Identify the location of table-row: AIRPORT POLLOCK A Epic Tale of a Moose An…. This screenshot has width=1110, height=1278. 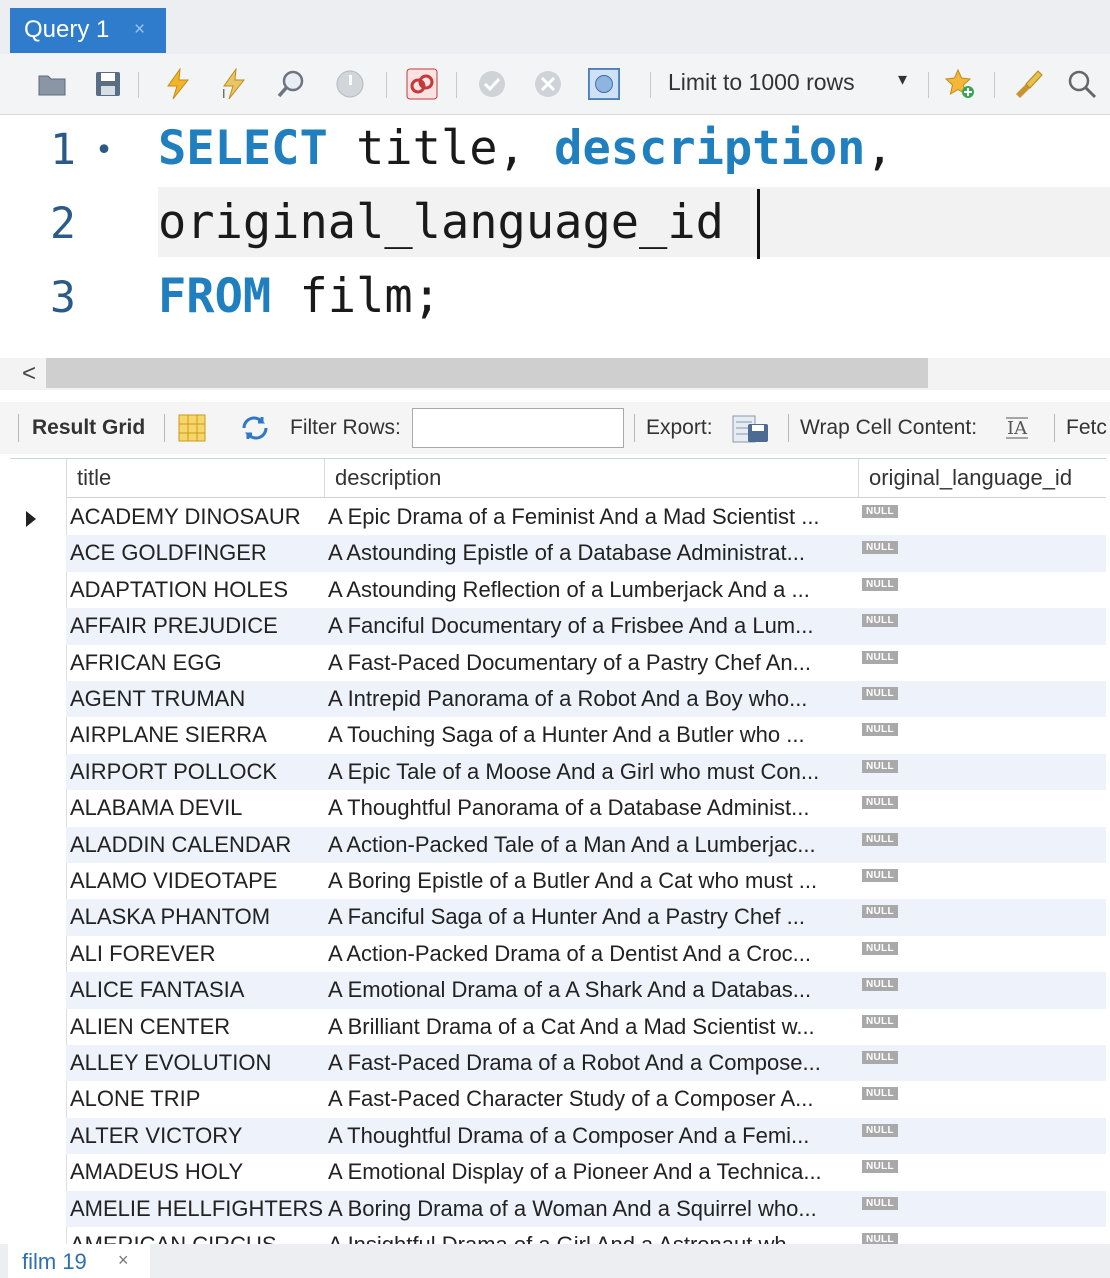
(586, 772).